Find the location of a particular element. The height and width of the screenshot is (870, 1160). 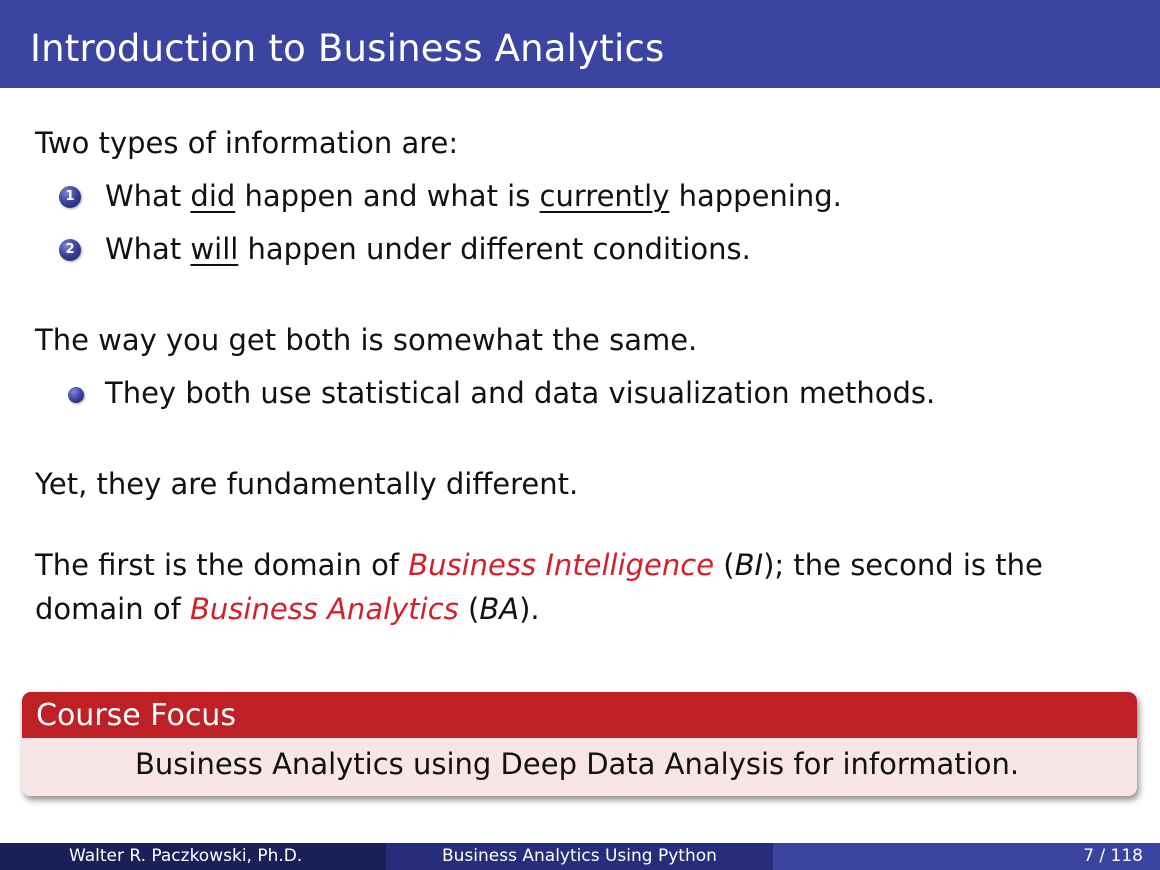

ba-term: Business Analytics is located at coordinates (324, 609).